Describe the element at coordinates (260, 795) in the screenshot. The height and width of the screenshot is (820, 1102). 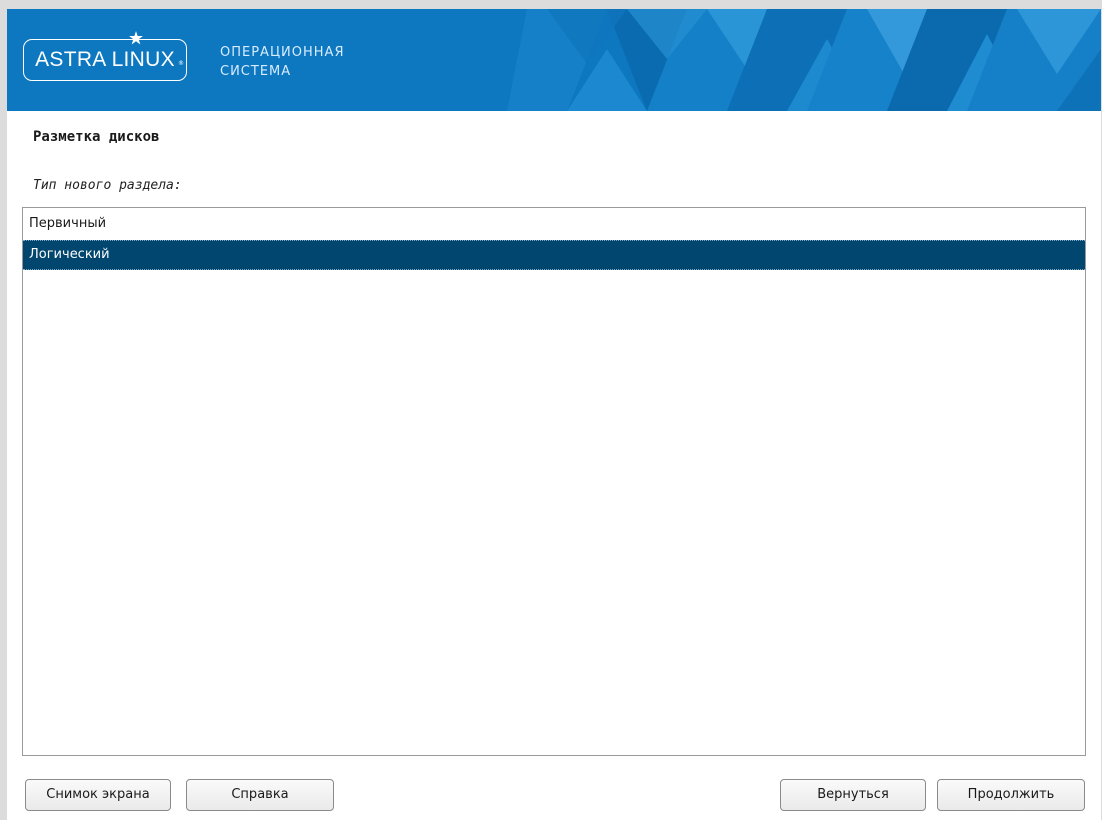
I see `help-button: Справка` at that location.